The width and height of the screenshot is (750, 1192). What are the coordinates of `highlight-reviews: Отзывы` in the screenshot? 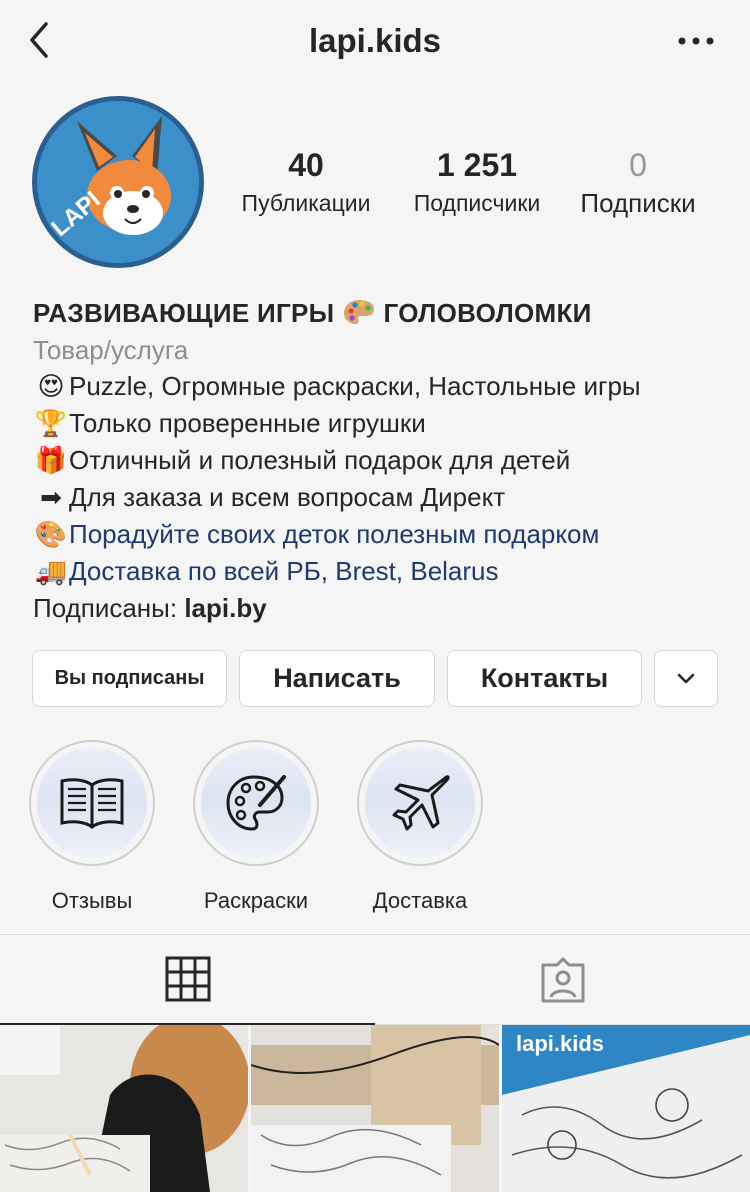 It's located at (92, 827).